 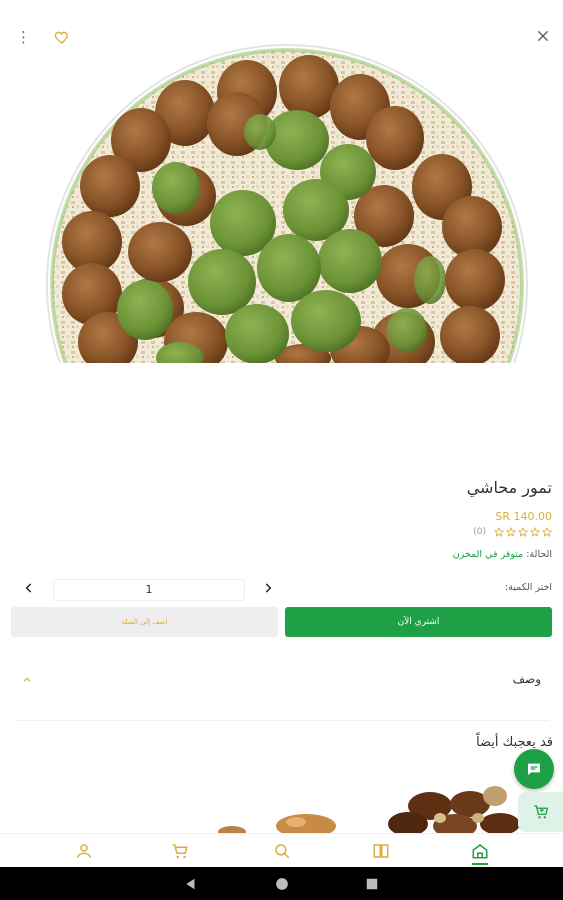 I want to click on rating: (0), so click(x=512, y=532).